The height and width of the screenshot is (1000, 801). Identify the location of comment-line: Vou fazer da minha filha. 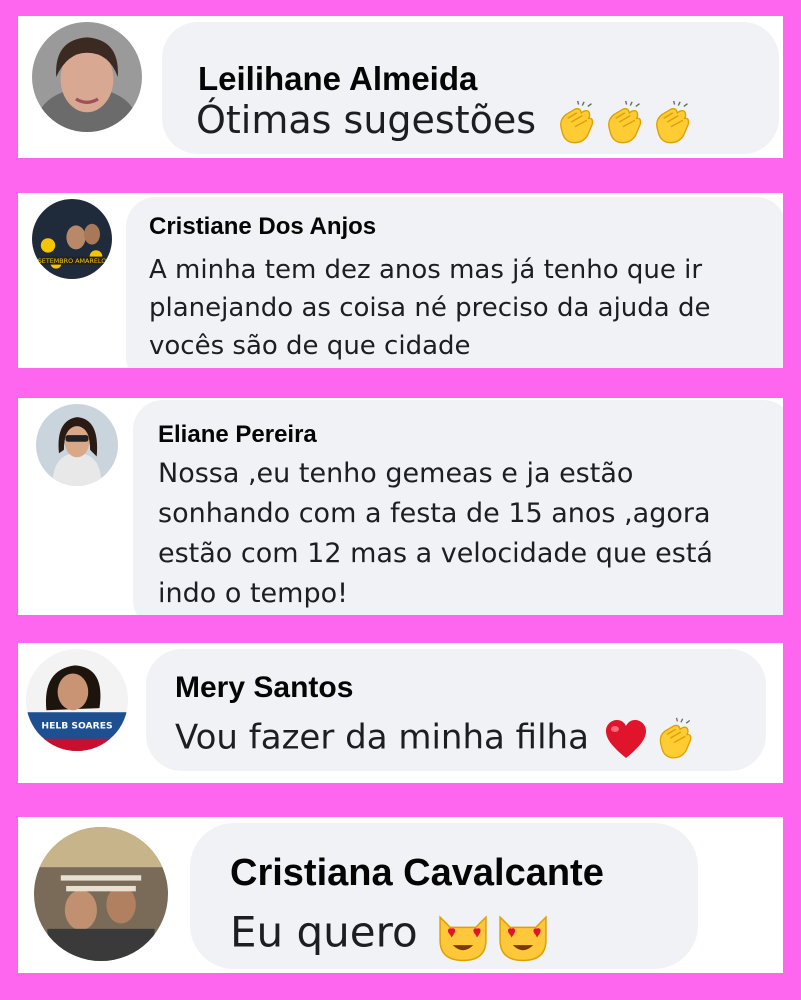
(382, 737).